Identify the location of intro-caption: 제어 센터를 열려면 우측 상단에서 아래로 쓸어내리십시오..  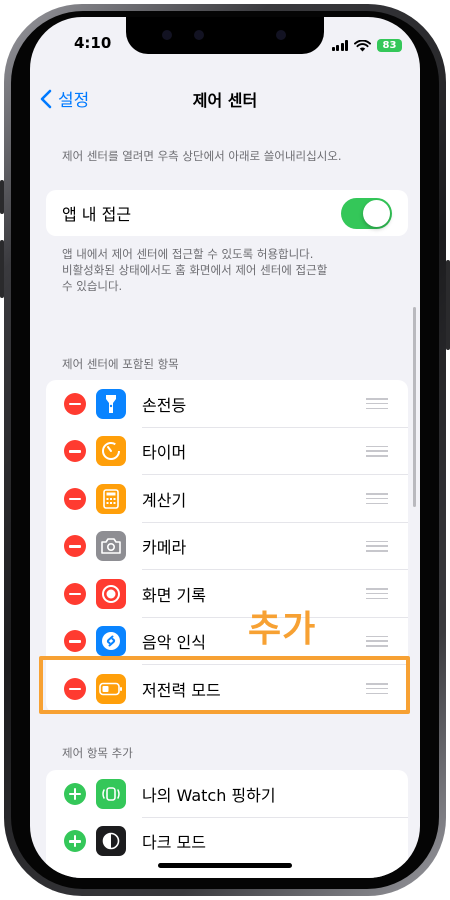
(202, 156).